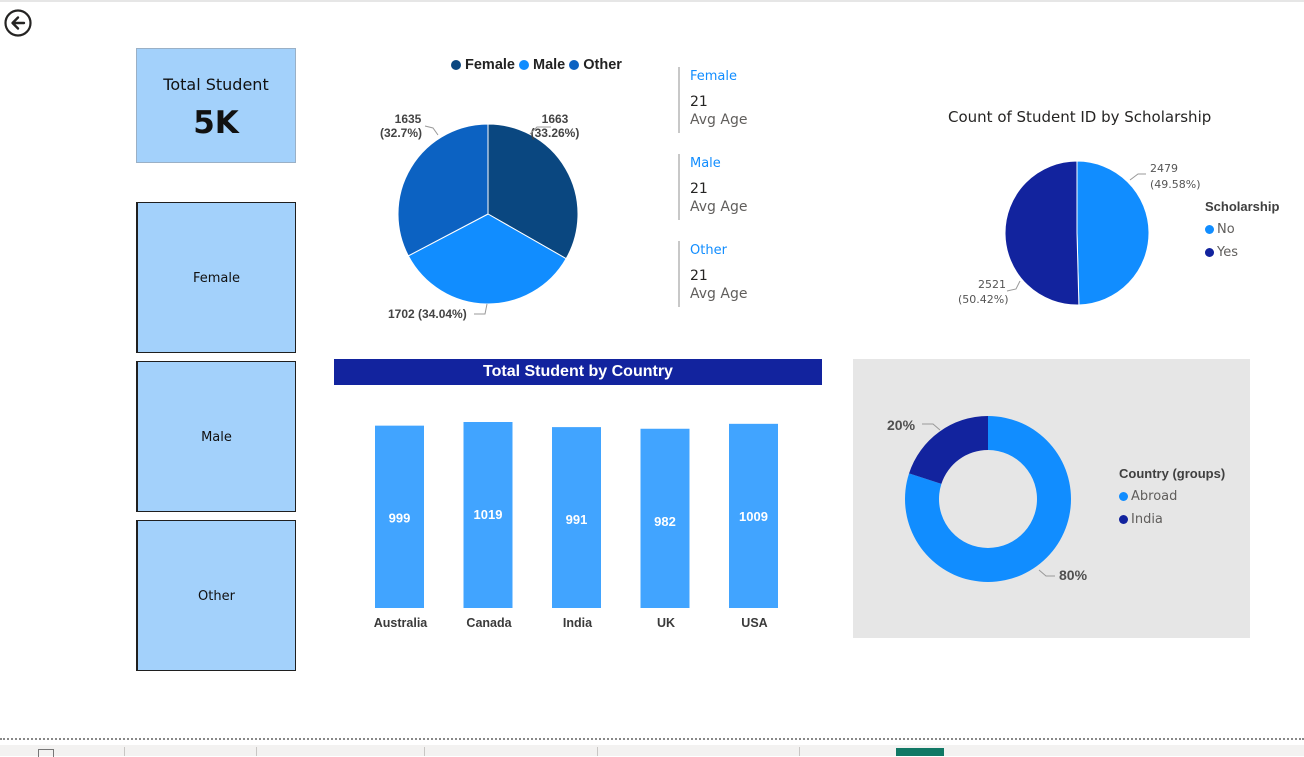  What do you see at coordinates (1242, 252) in the screenshot?
I see `legend-item-yes: Yes` at bounding box center [1242, 252].